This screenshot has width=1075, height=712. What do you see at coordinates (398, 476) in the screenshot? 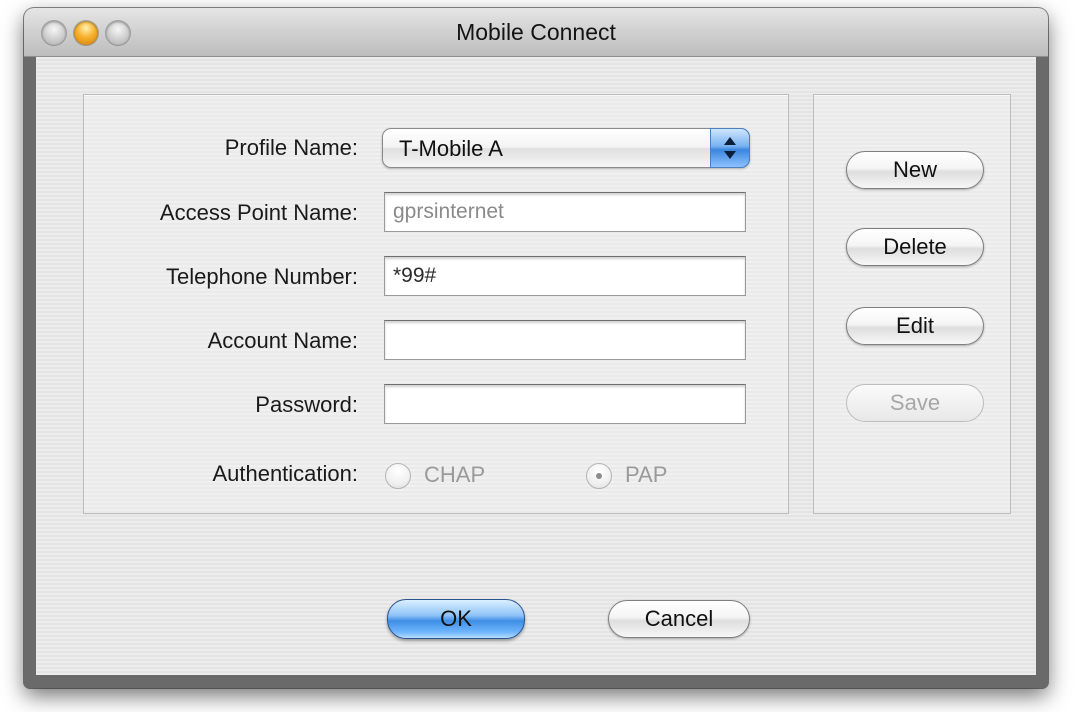
I see `chap-radio-button` at bounding box center [398, 476].